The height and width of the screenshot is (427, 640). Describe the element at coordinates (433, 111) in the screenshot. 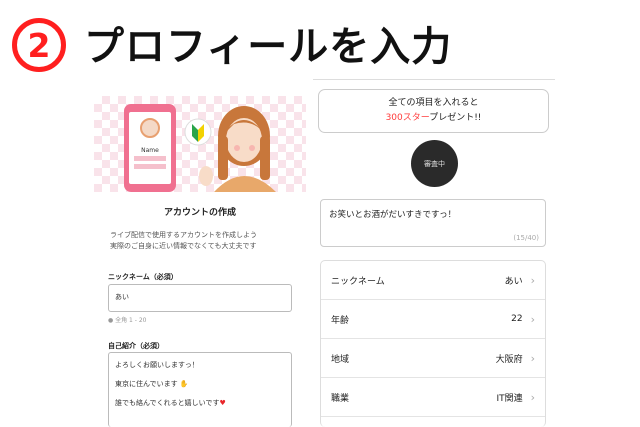

I see `reward-banner: 全ての項目を入れると 300スタープレゼント!!` at that location.